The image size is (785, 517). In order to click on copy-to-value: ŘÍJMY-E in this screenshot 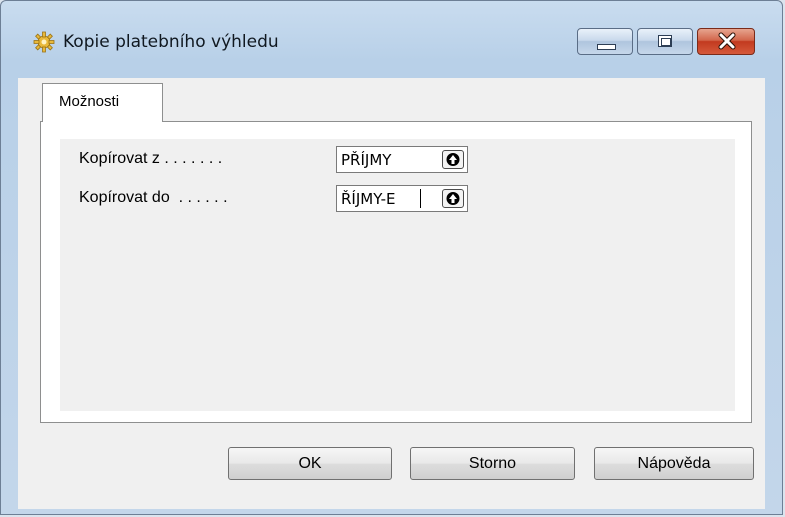, I will do `click(368, 199)`.